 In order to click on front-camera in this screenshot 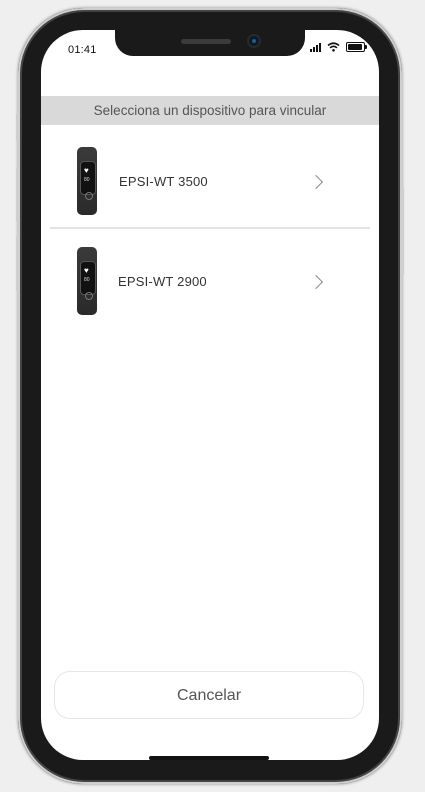, I will do `click(254, 41)`.